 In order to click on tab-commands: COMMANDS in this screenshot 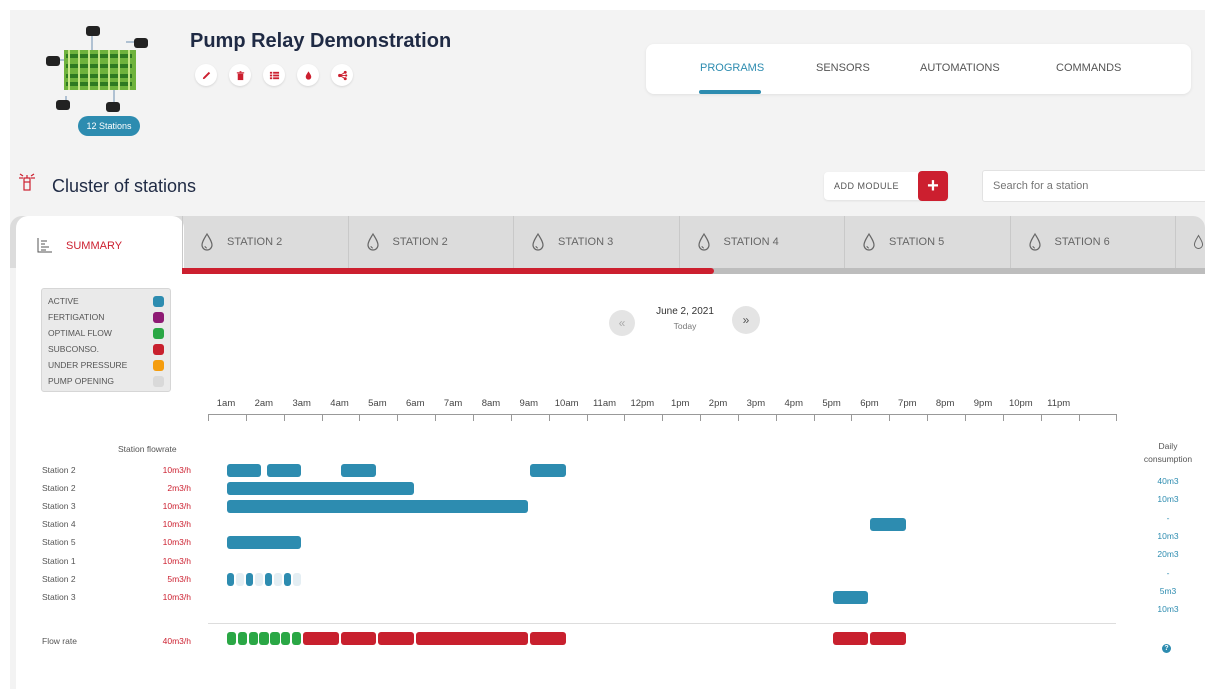, I will do `click(1088, 68)`.